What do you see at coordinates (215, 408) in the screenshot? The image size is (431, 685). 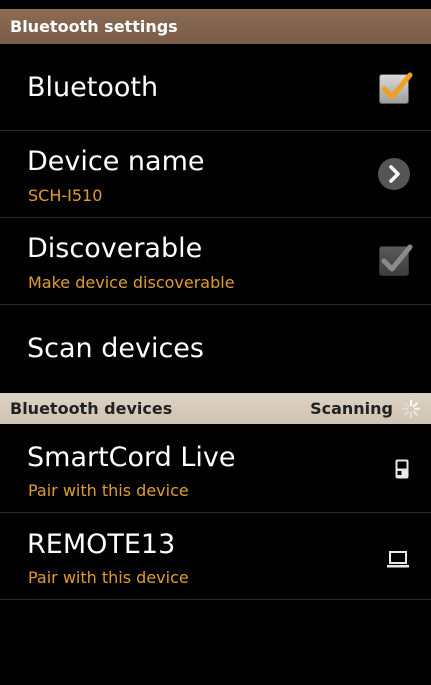 I see `bluetooth-devices-section-header: Bluetooth devices Scanning` at bounding box center [215, 408].